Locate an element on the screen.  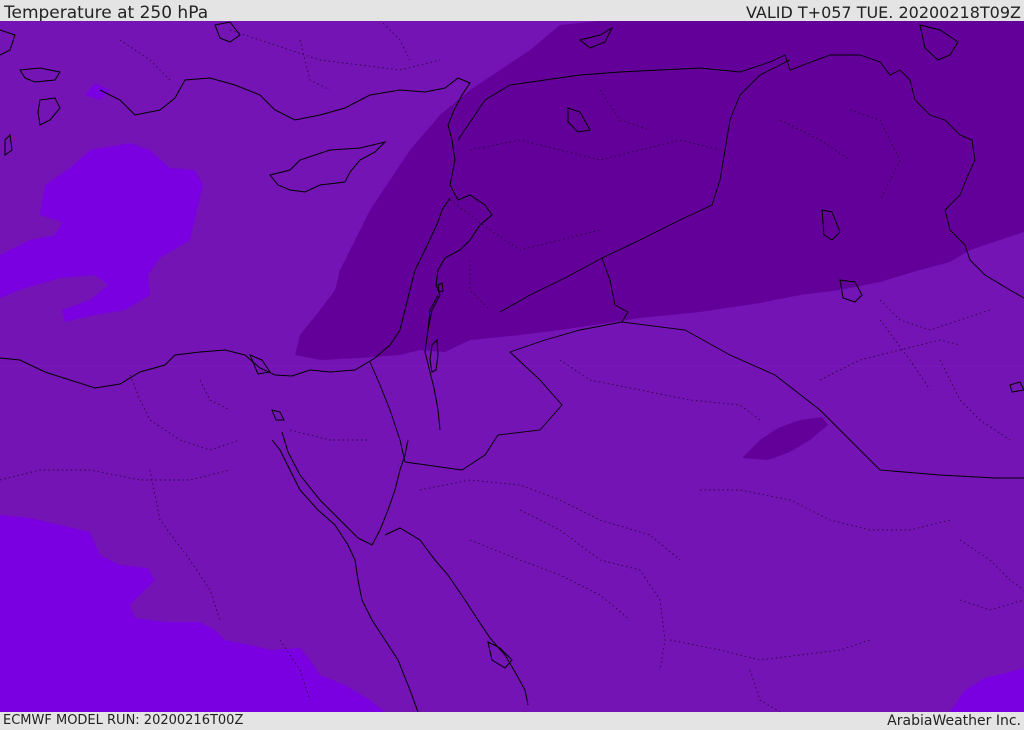
valid-time: VALID T+057 TUE. 20200218T09Z is located at coordinates (883, 12).